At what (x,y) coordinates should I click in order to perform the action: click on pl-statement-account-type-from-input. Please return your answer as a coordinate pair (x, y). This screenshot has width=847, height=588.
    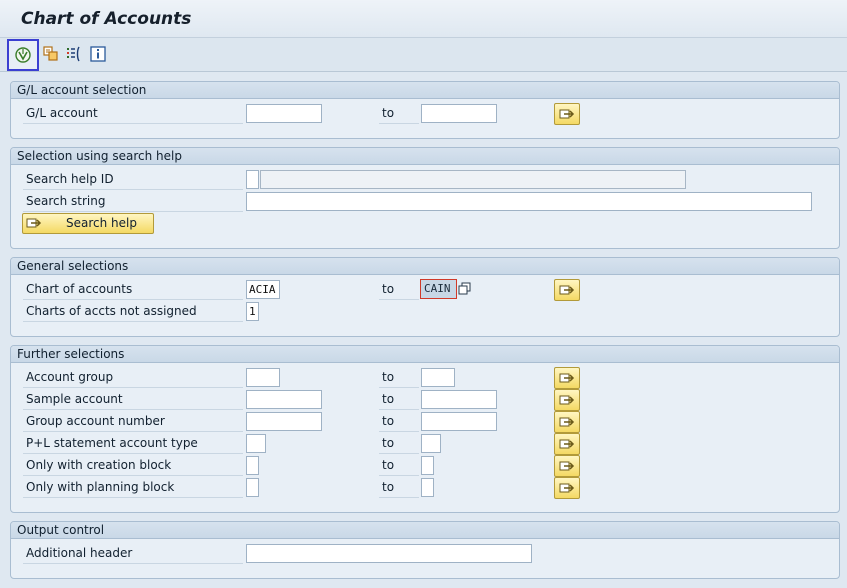
    Looking at the image, I should click on (256, 443).